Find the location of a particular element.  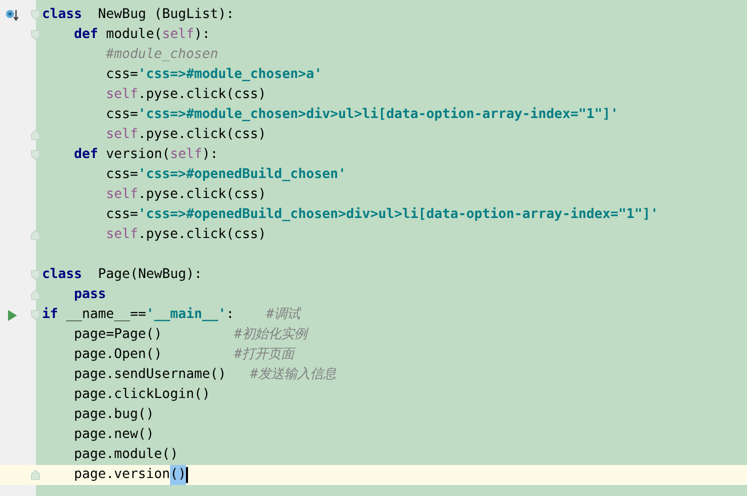

code-line: css='css=>#module_chosen>a' is located at coordinates (214, 75).